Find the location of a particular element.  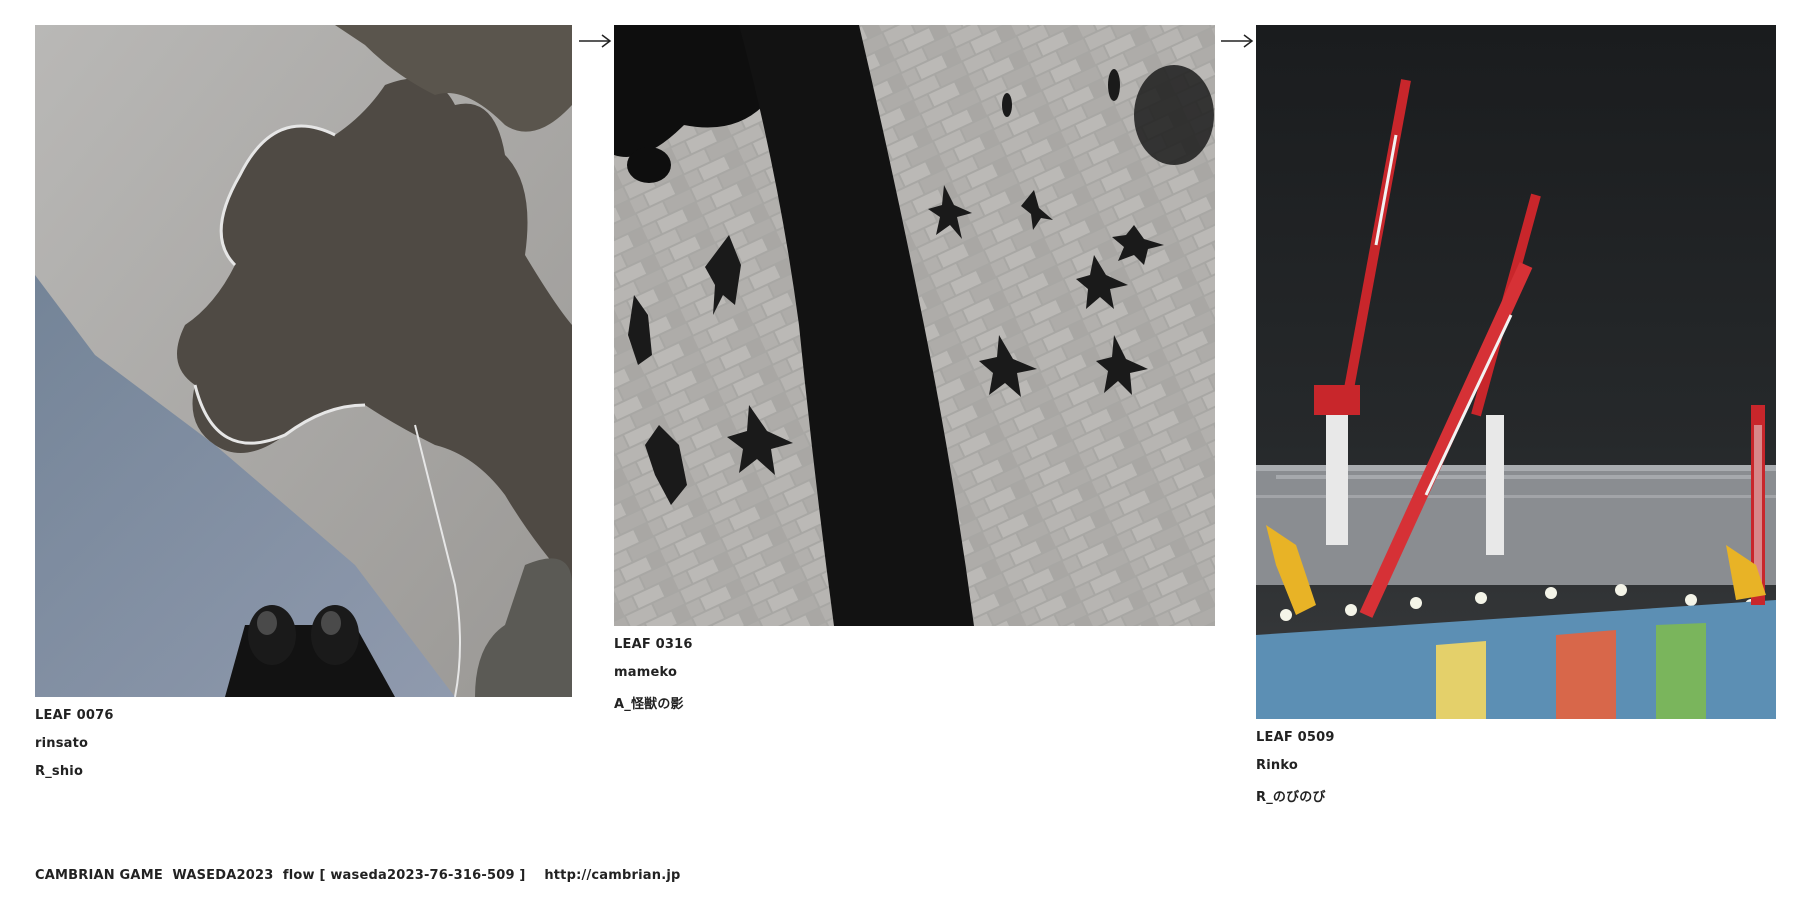

leaf-title: R_shio is located at coordinates (59, 771).